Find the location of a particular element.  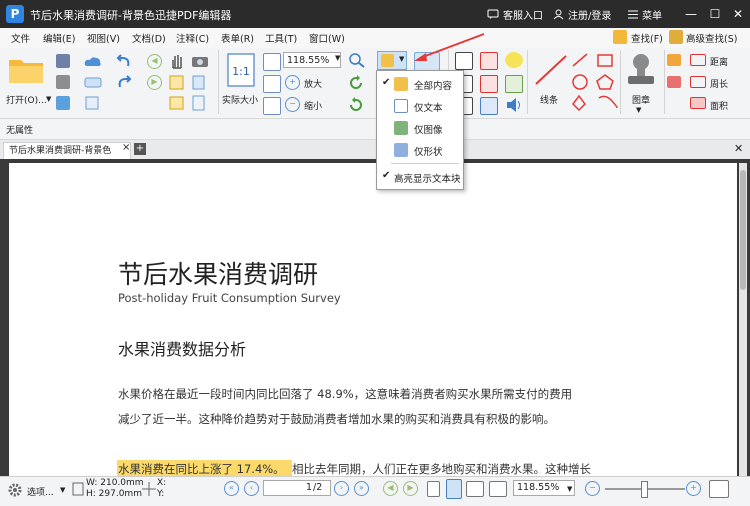

document-icon is located at coordinates (199, 103).